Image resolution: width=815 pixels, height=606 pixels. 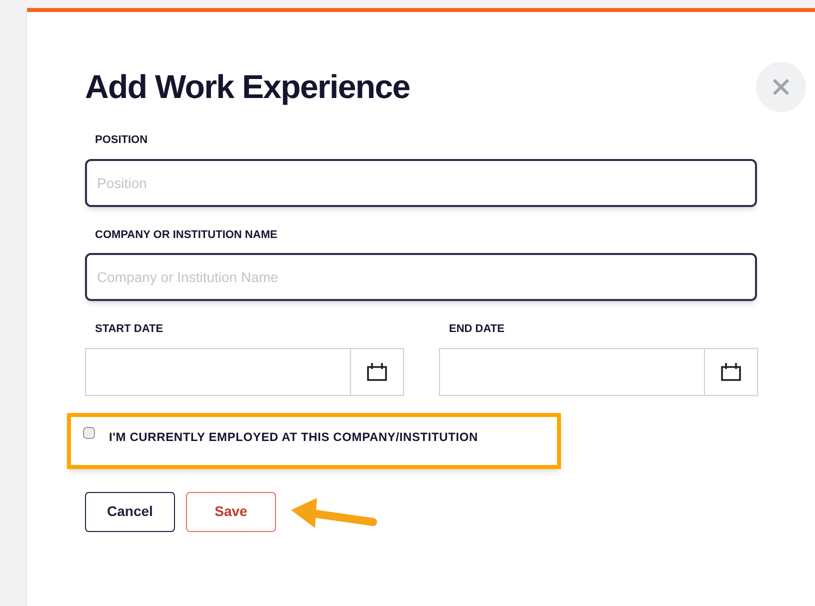 I want to click on field-label: END DATE, so click(x=477, y=329).